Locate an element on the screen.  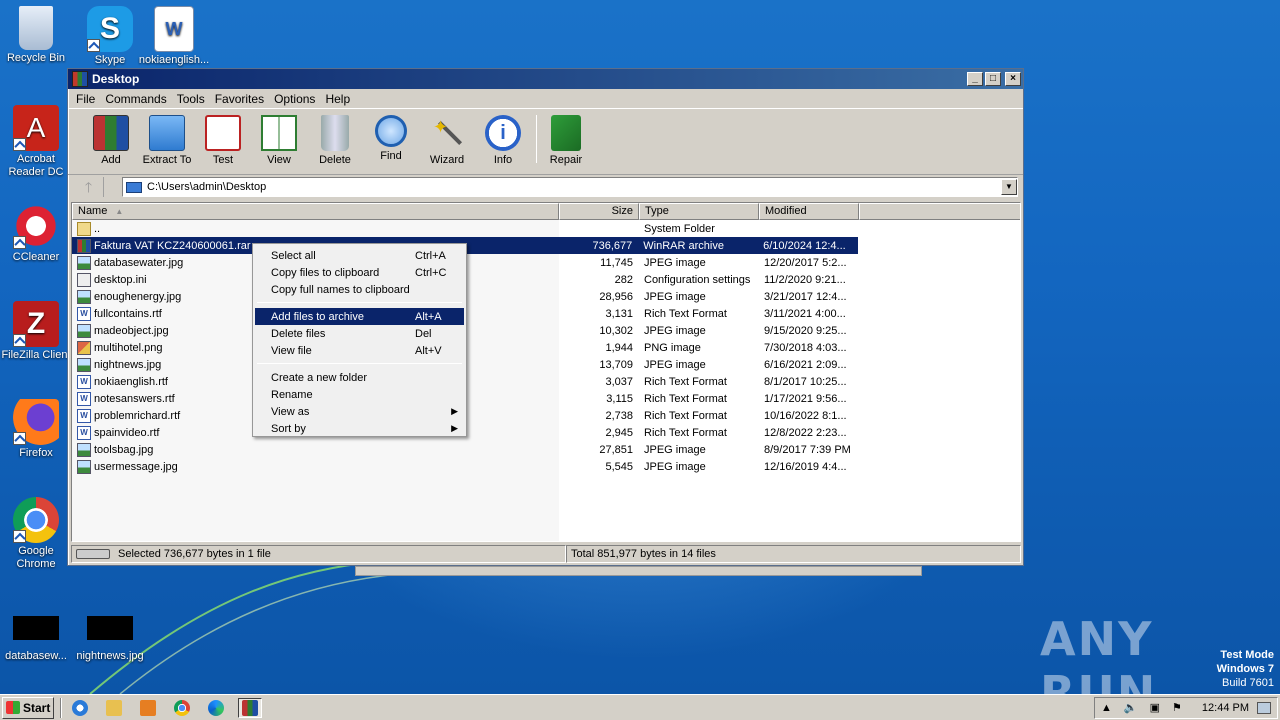
chrome-icon is located at coordinates (36, 520).